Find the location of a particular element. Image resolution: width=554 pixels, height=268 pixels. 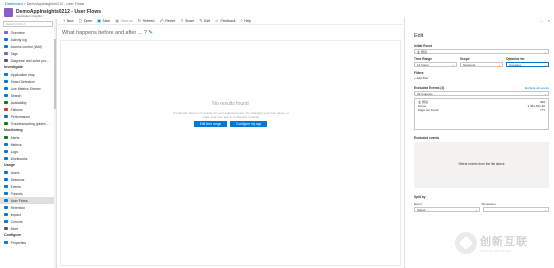

sidebar-item-label: Live Metrics Stream is located at coordinates (25, 88).